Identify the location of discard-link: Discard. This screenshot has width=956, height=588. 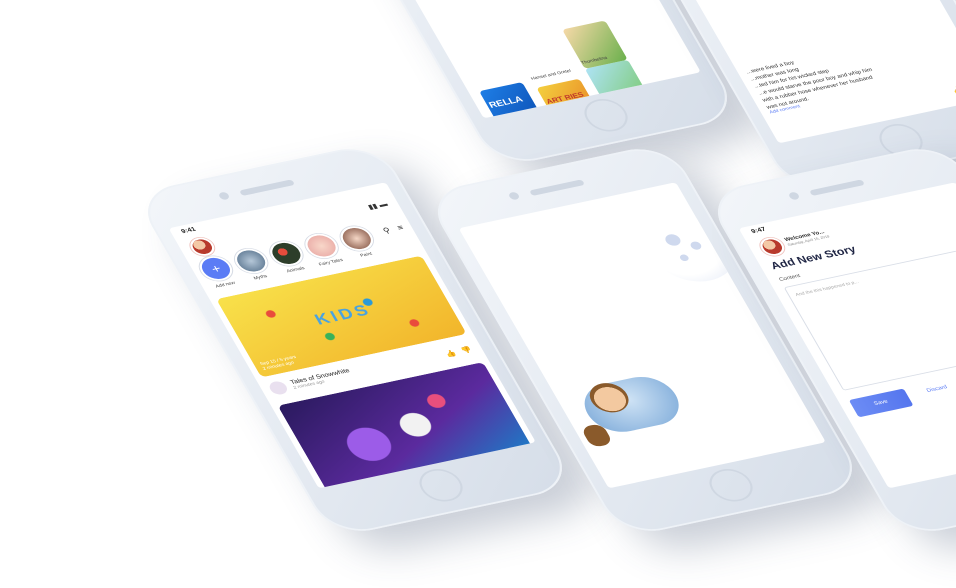
(937, 389).